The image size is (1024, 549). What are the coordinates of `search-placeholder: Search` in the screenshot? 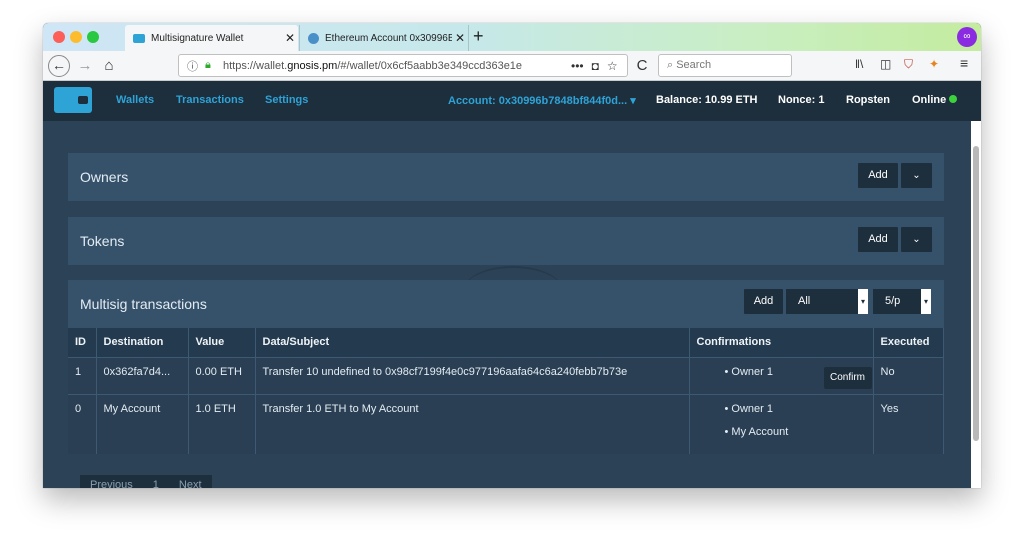 It's located at (694, 65).